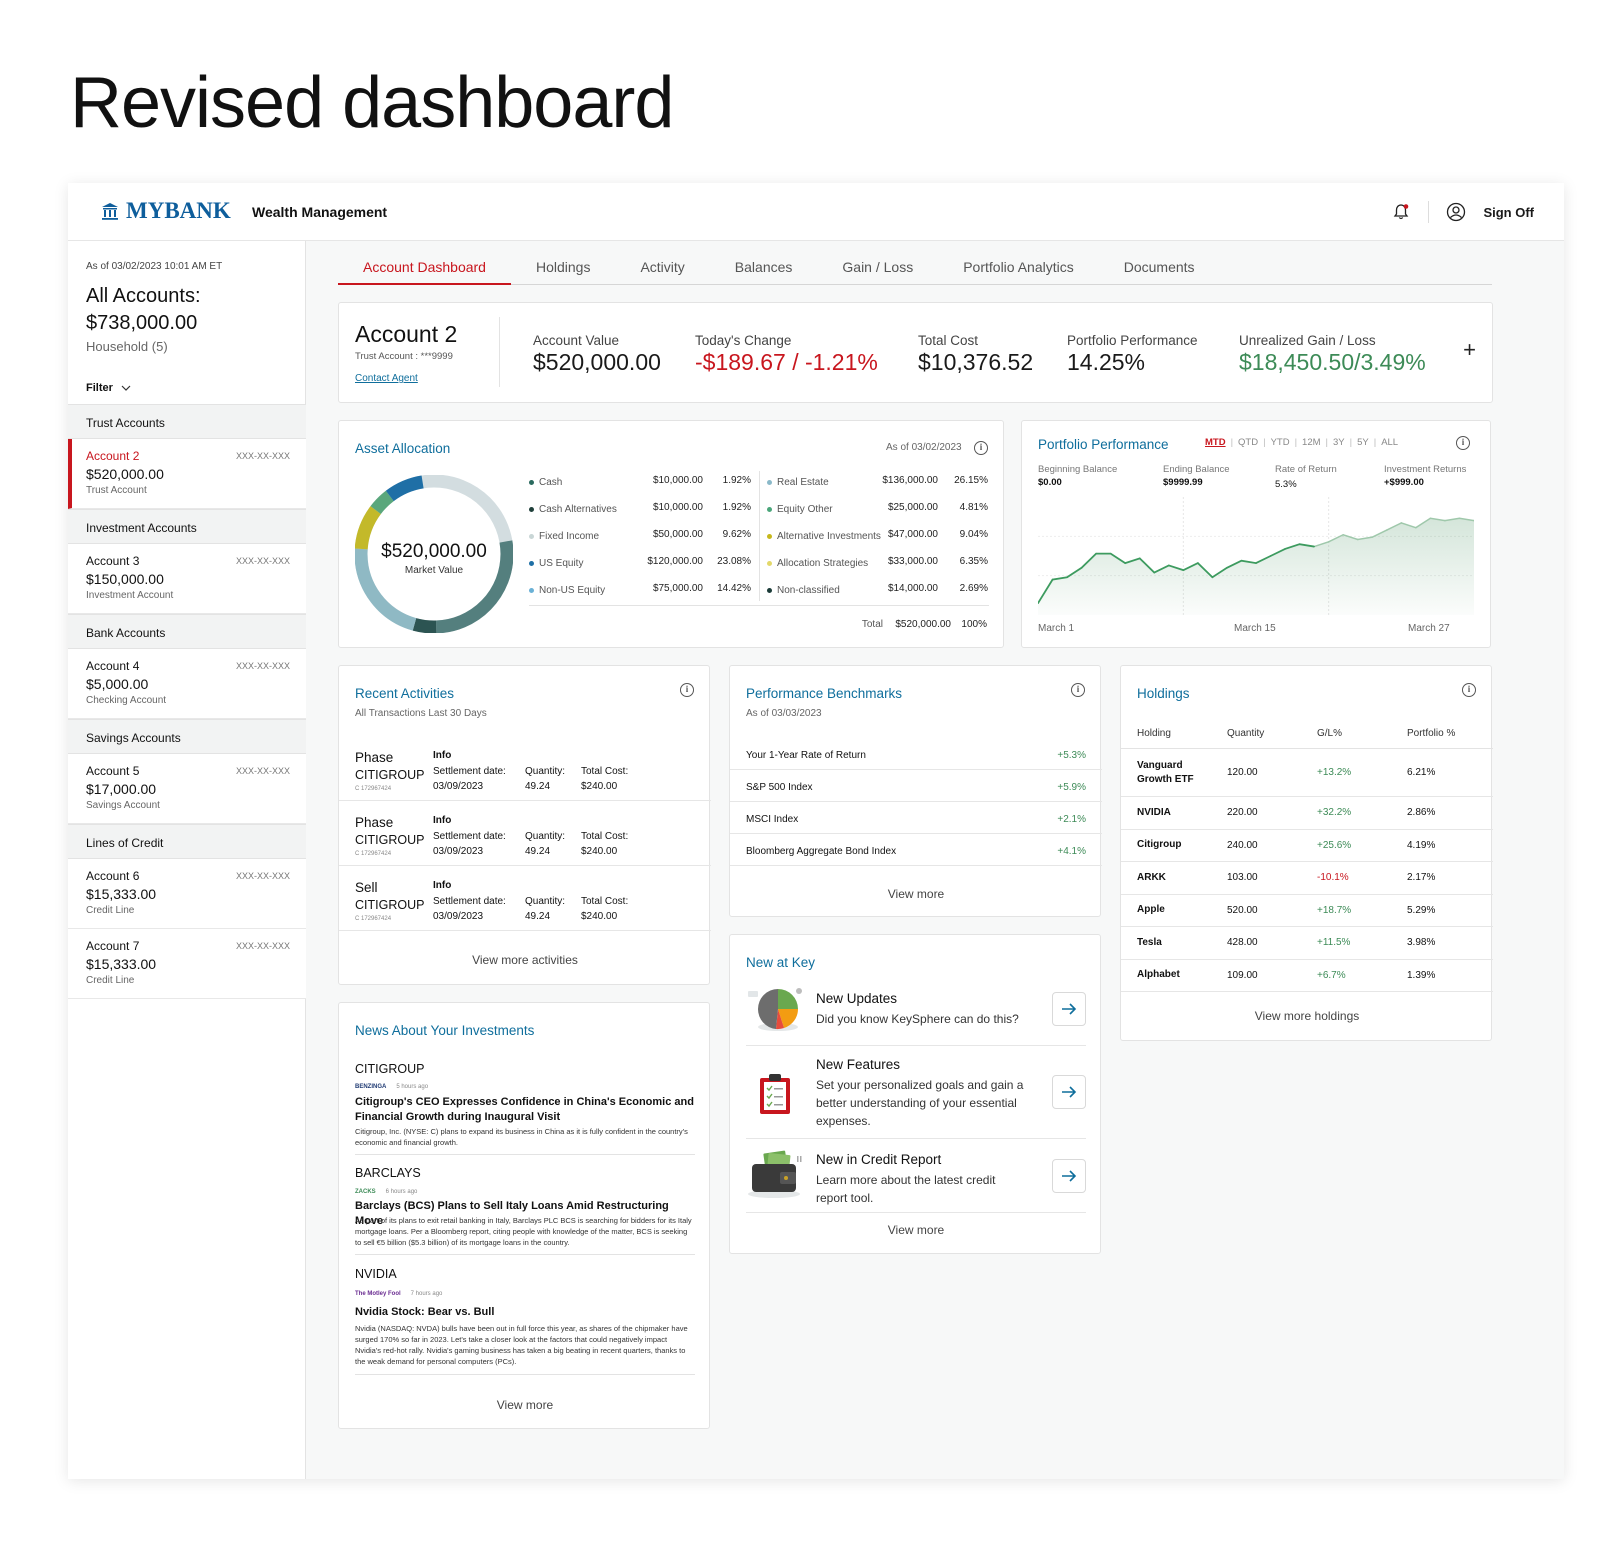  I want to click on allocation-row: Equity Other, so click(800, 509).